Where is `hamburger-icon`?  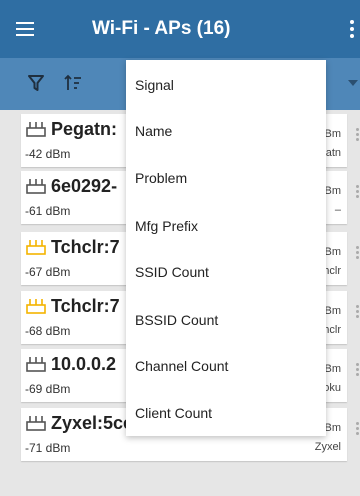
hamburger-icon is located at coordinates (25, 29).